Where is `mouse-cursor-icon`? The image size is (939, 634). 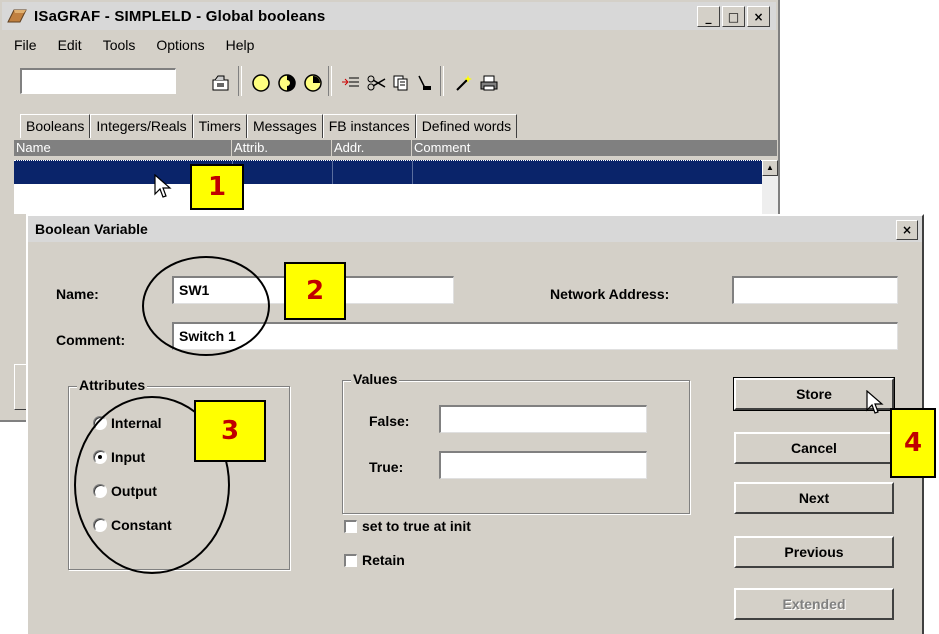
mouse-cursor-icon is located at coordinates (163, 186).